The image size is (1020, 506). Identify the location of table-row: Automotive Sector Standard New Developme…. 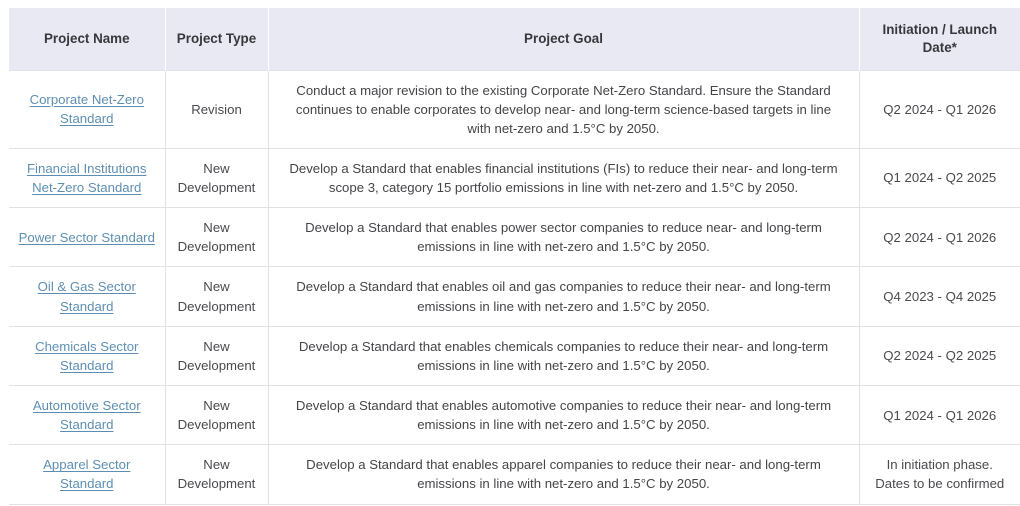
(514, 415).